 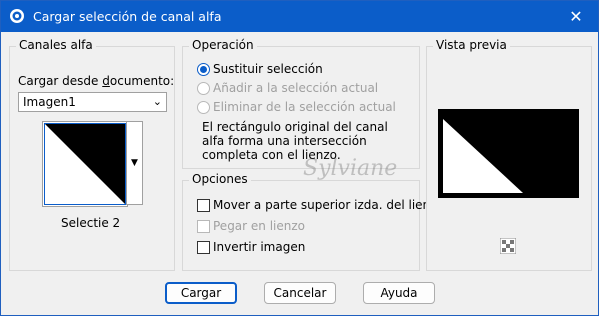 I want to click on preview-canvas, so click(x=508, y=153).